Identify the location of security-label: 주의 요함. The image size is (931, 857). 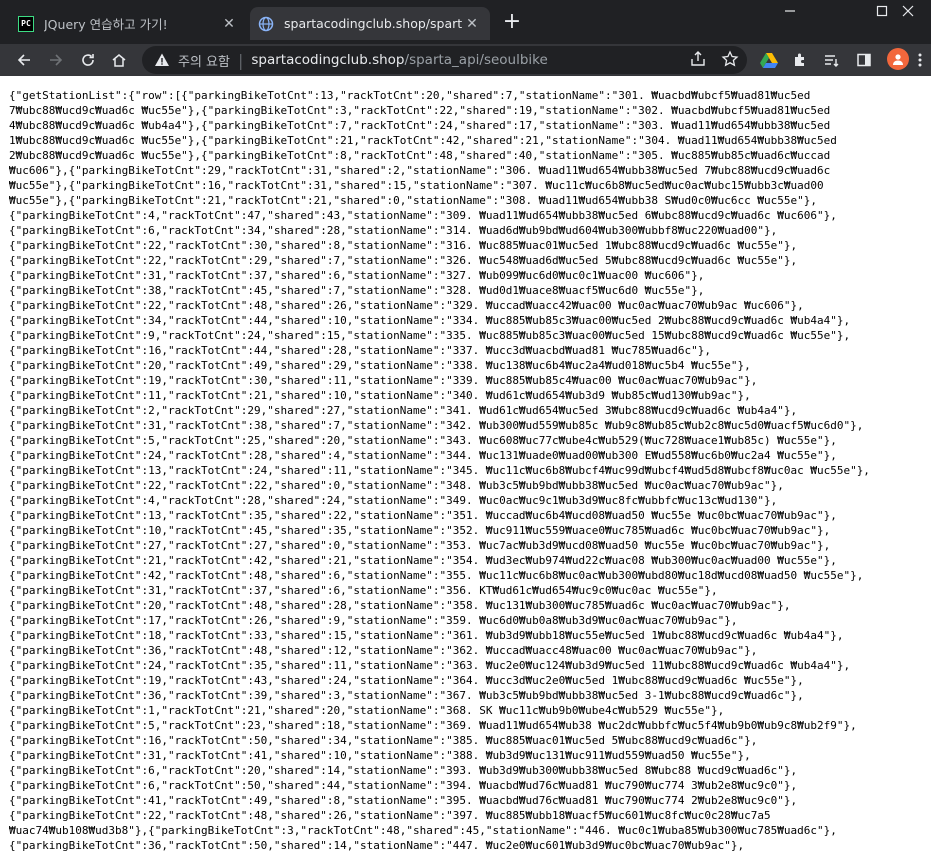
(204, 60).